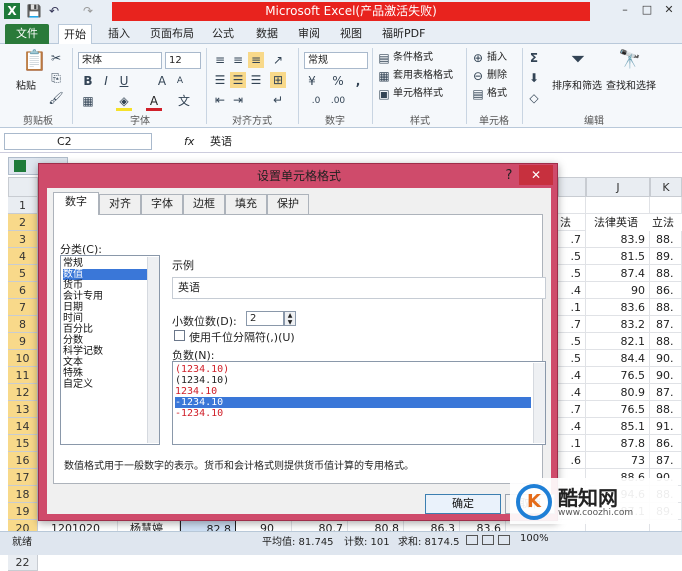  What do you see at coordinates (238, 100) in the screenshot?
I see `increase-indent-icon: ⇥` at bounding box center [238, 100].